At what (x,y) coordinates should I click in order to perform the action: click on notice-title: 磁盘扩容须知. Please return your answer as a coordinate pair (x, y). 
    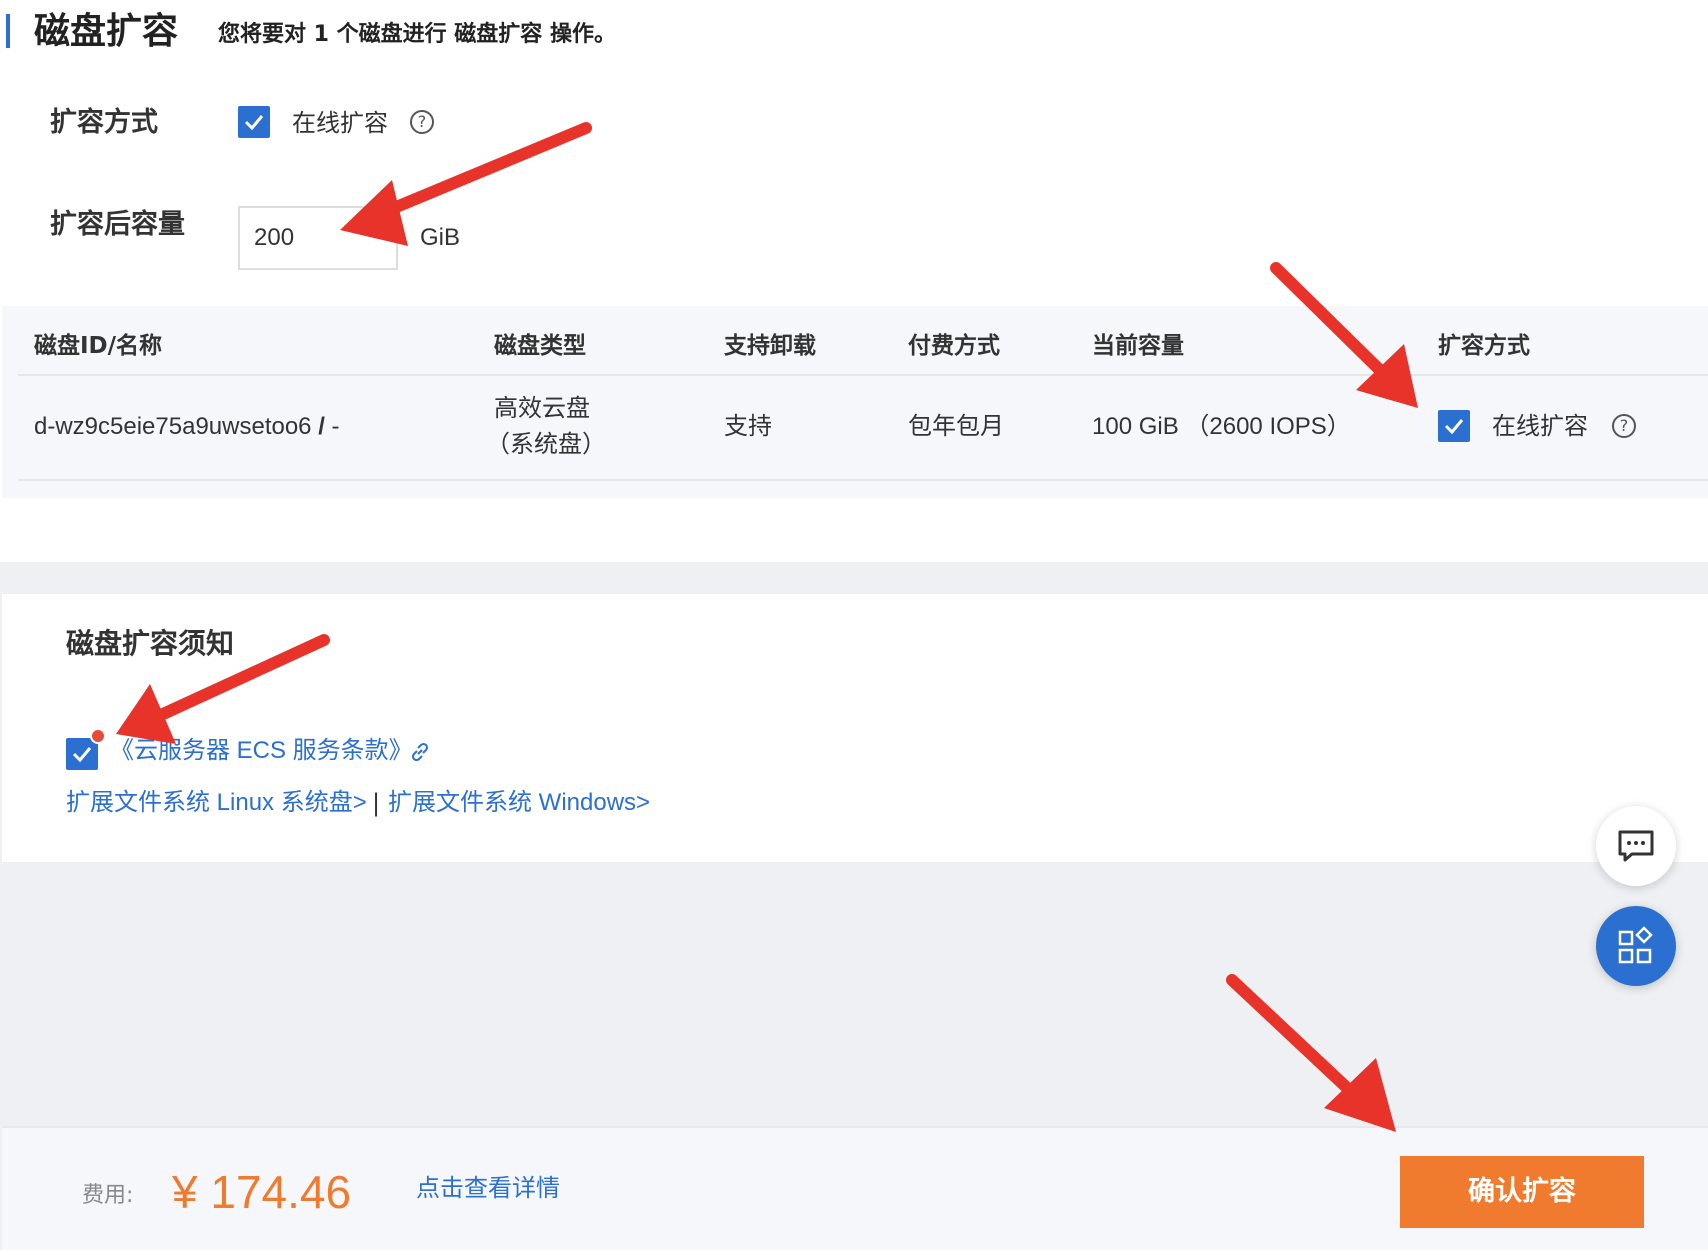
    Looking at the image, I should click on (150, 643).